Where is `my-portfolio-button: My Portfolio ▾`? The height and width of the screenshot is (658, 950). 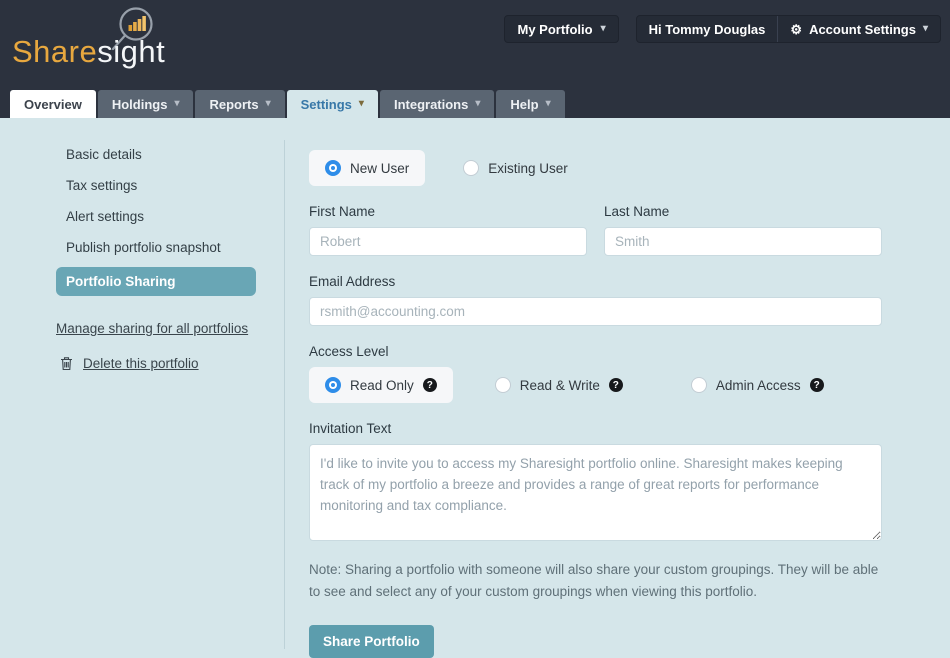 my-portfolio-button: My Portfolio ▾ is located at coordinates (561, 29).